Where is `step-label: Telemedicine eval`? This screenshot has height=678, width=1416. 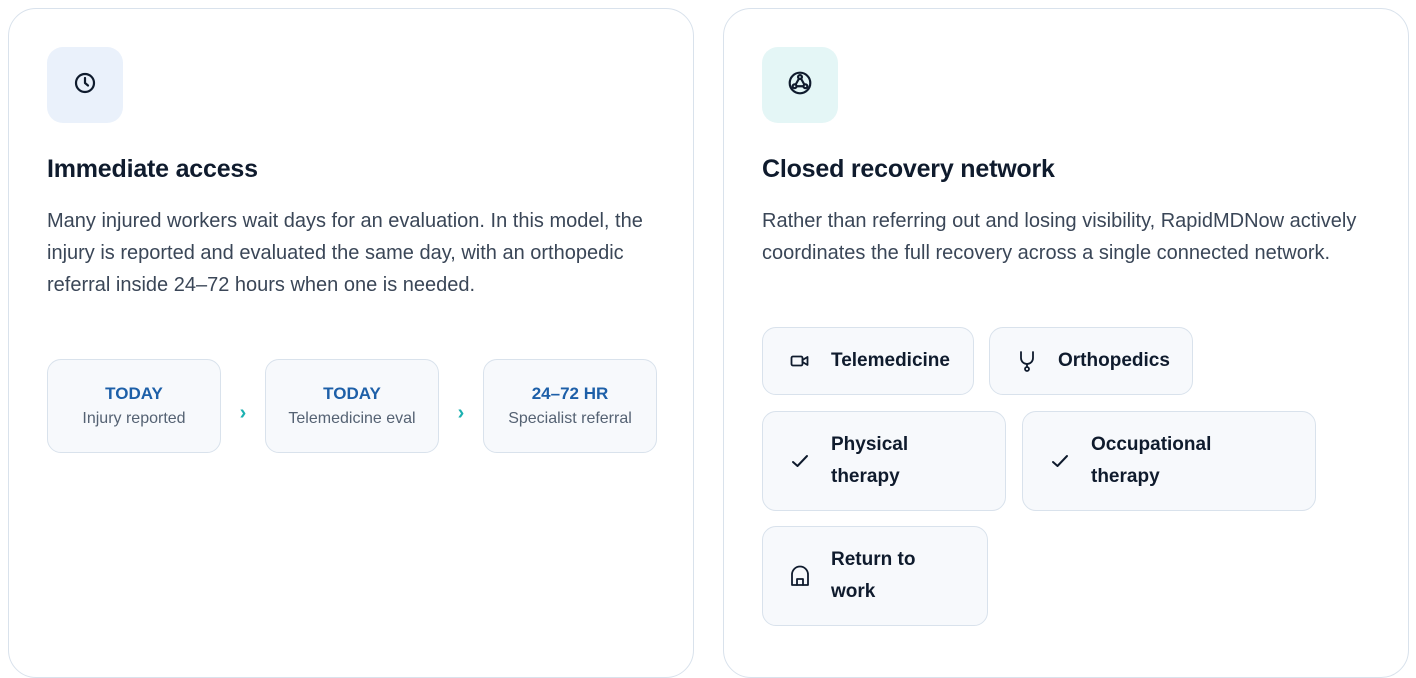
step-label: Telemedicine eval is located at coordinates (352, 418).